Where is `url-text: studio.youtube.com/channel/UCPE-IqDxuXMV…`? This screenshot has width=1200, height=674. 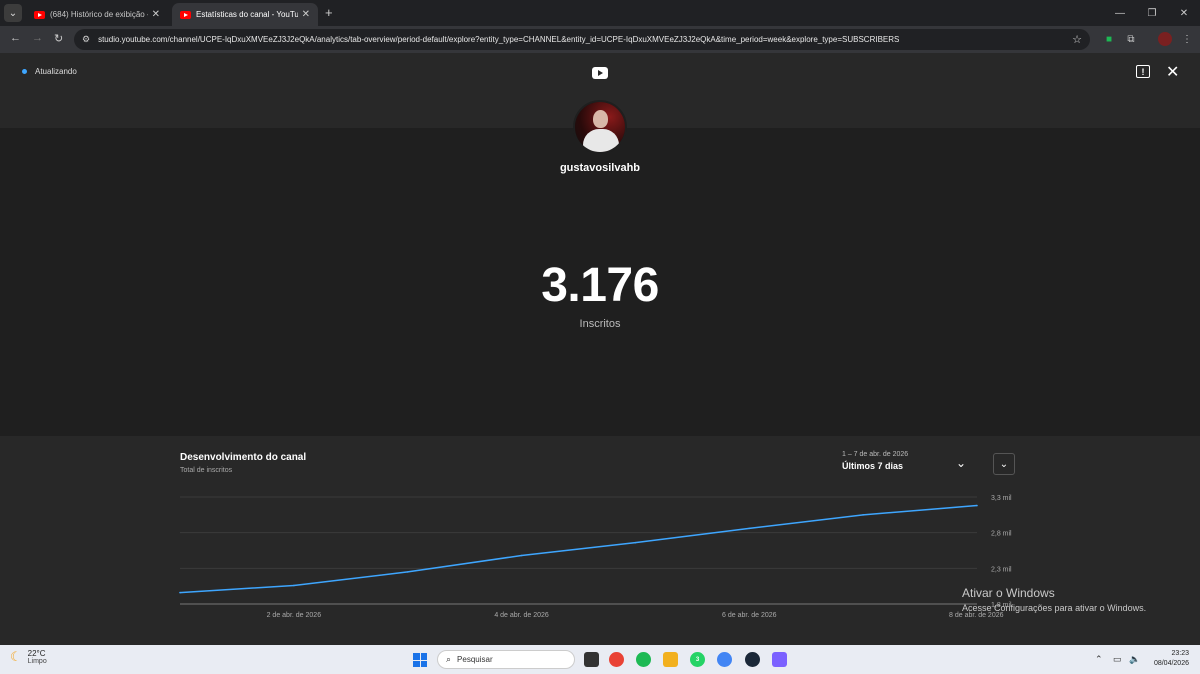 url-text: studio.youtube.com/channel/UCPE-IqDxuXMV… is located at coordinates (499, 39).